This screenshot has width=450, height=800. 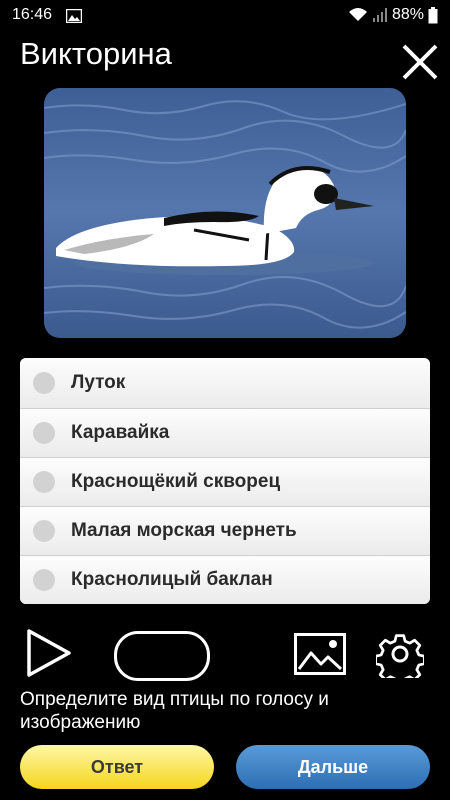 What do you see at coordinates (333, 767) in the screenshot?
I see `next-button: Дальше` at bounding box center [333, 767].